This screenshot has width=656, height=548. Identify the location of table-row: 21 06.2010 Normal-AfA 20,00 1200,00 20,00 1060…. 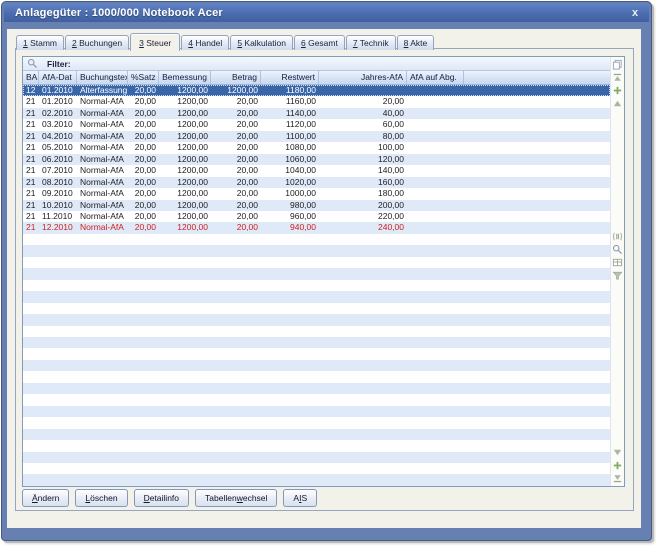
(316, 159).